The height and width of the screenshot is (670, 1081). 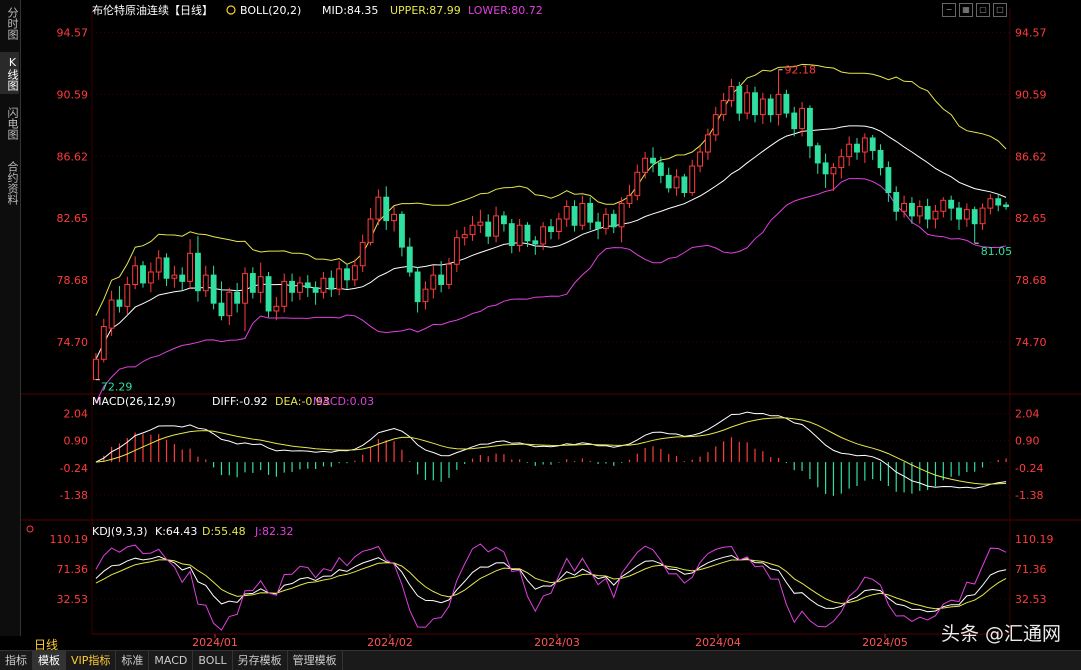 I want to click on price-tick-right: 78.68, so click(x=1031, y=280).